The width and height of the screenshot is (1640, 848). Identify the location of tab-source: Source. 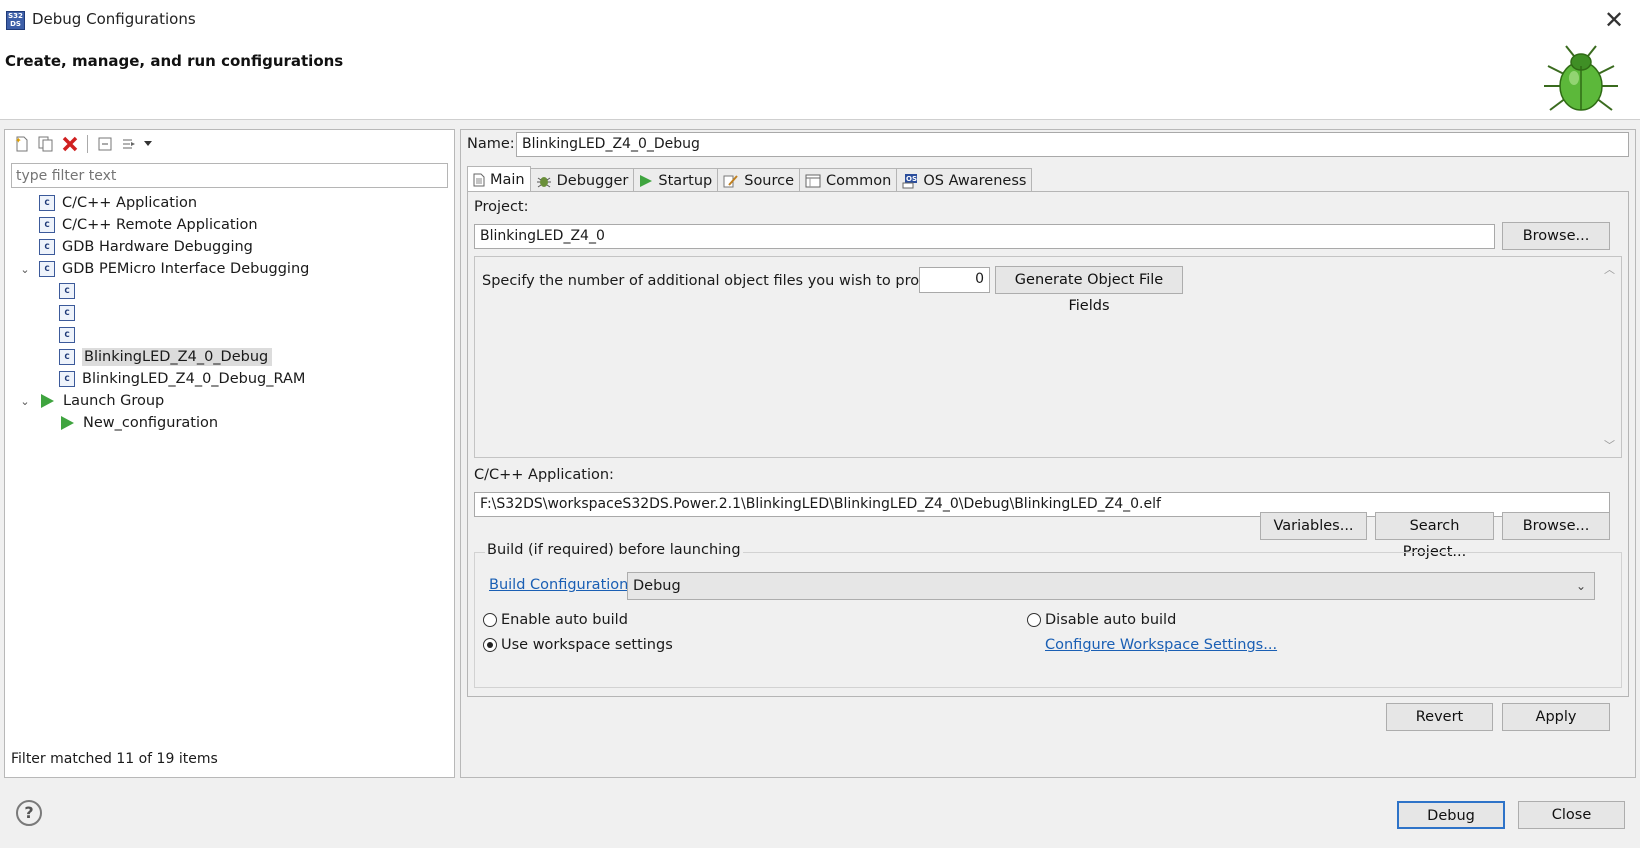
(759, 180).